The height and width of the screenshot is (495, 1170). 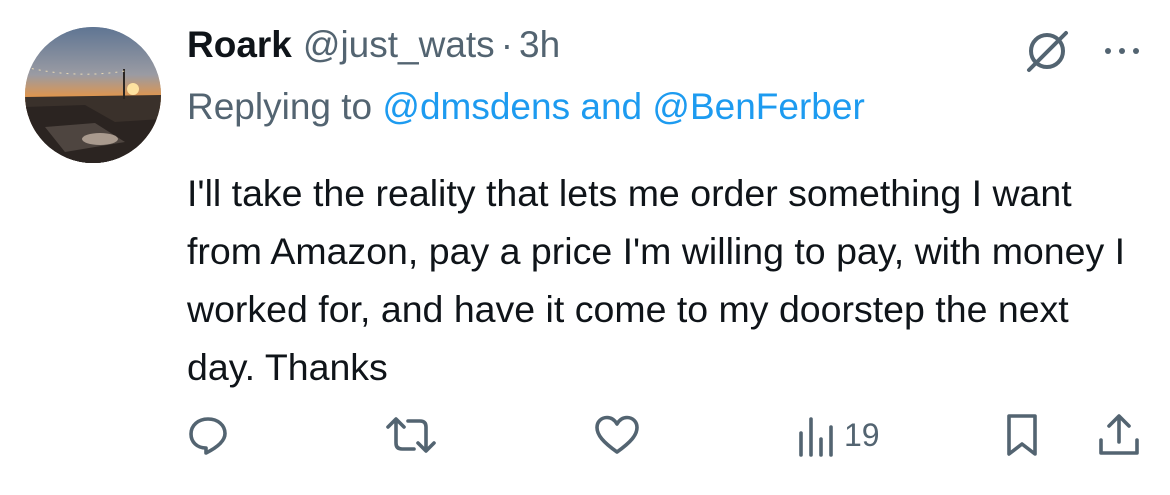 What do you see at coordinates (665, 435) in the screenshot?
I see `action-bar: 19` at bounding box center [665, 435].